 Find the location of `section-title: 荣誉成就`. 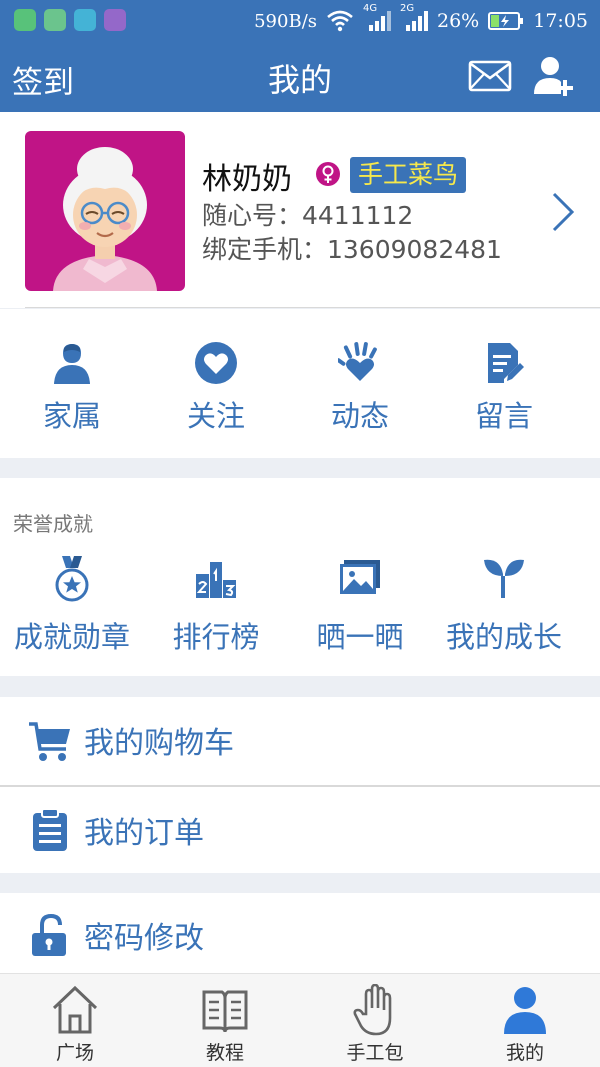

section-title: 荣誉成就 is located at coordinates (53, 524).